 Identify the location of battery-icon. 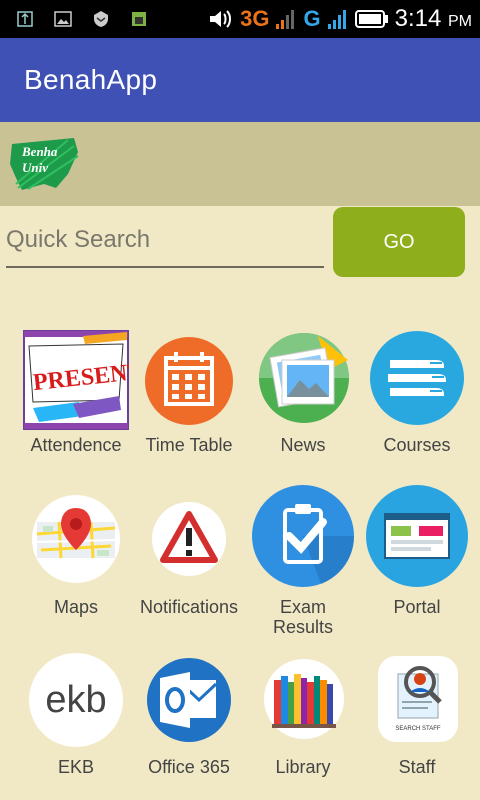
(371, 19).